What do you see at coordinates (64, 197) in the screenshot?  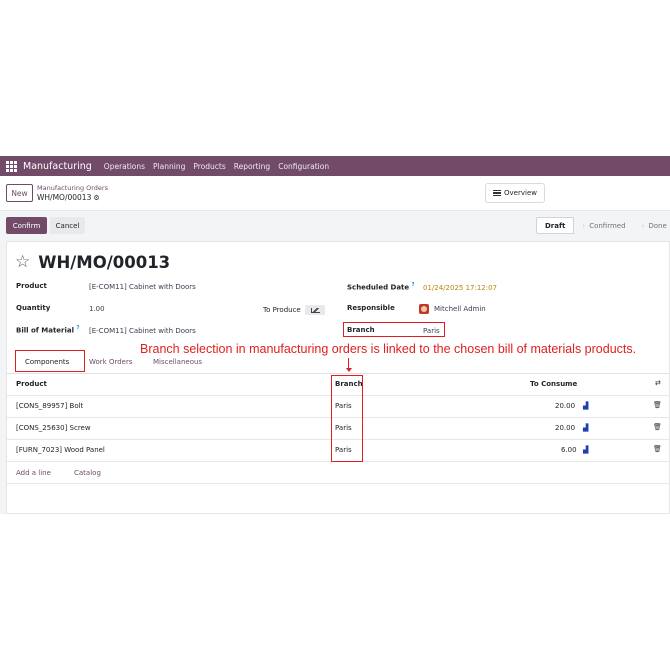 I see `breadcrumb-current-label: WH/MO/00013` at bounding box center [64, 197].